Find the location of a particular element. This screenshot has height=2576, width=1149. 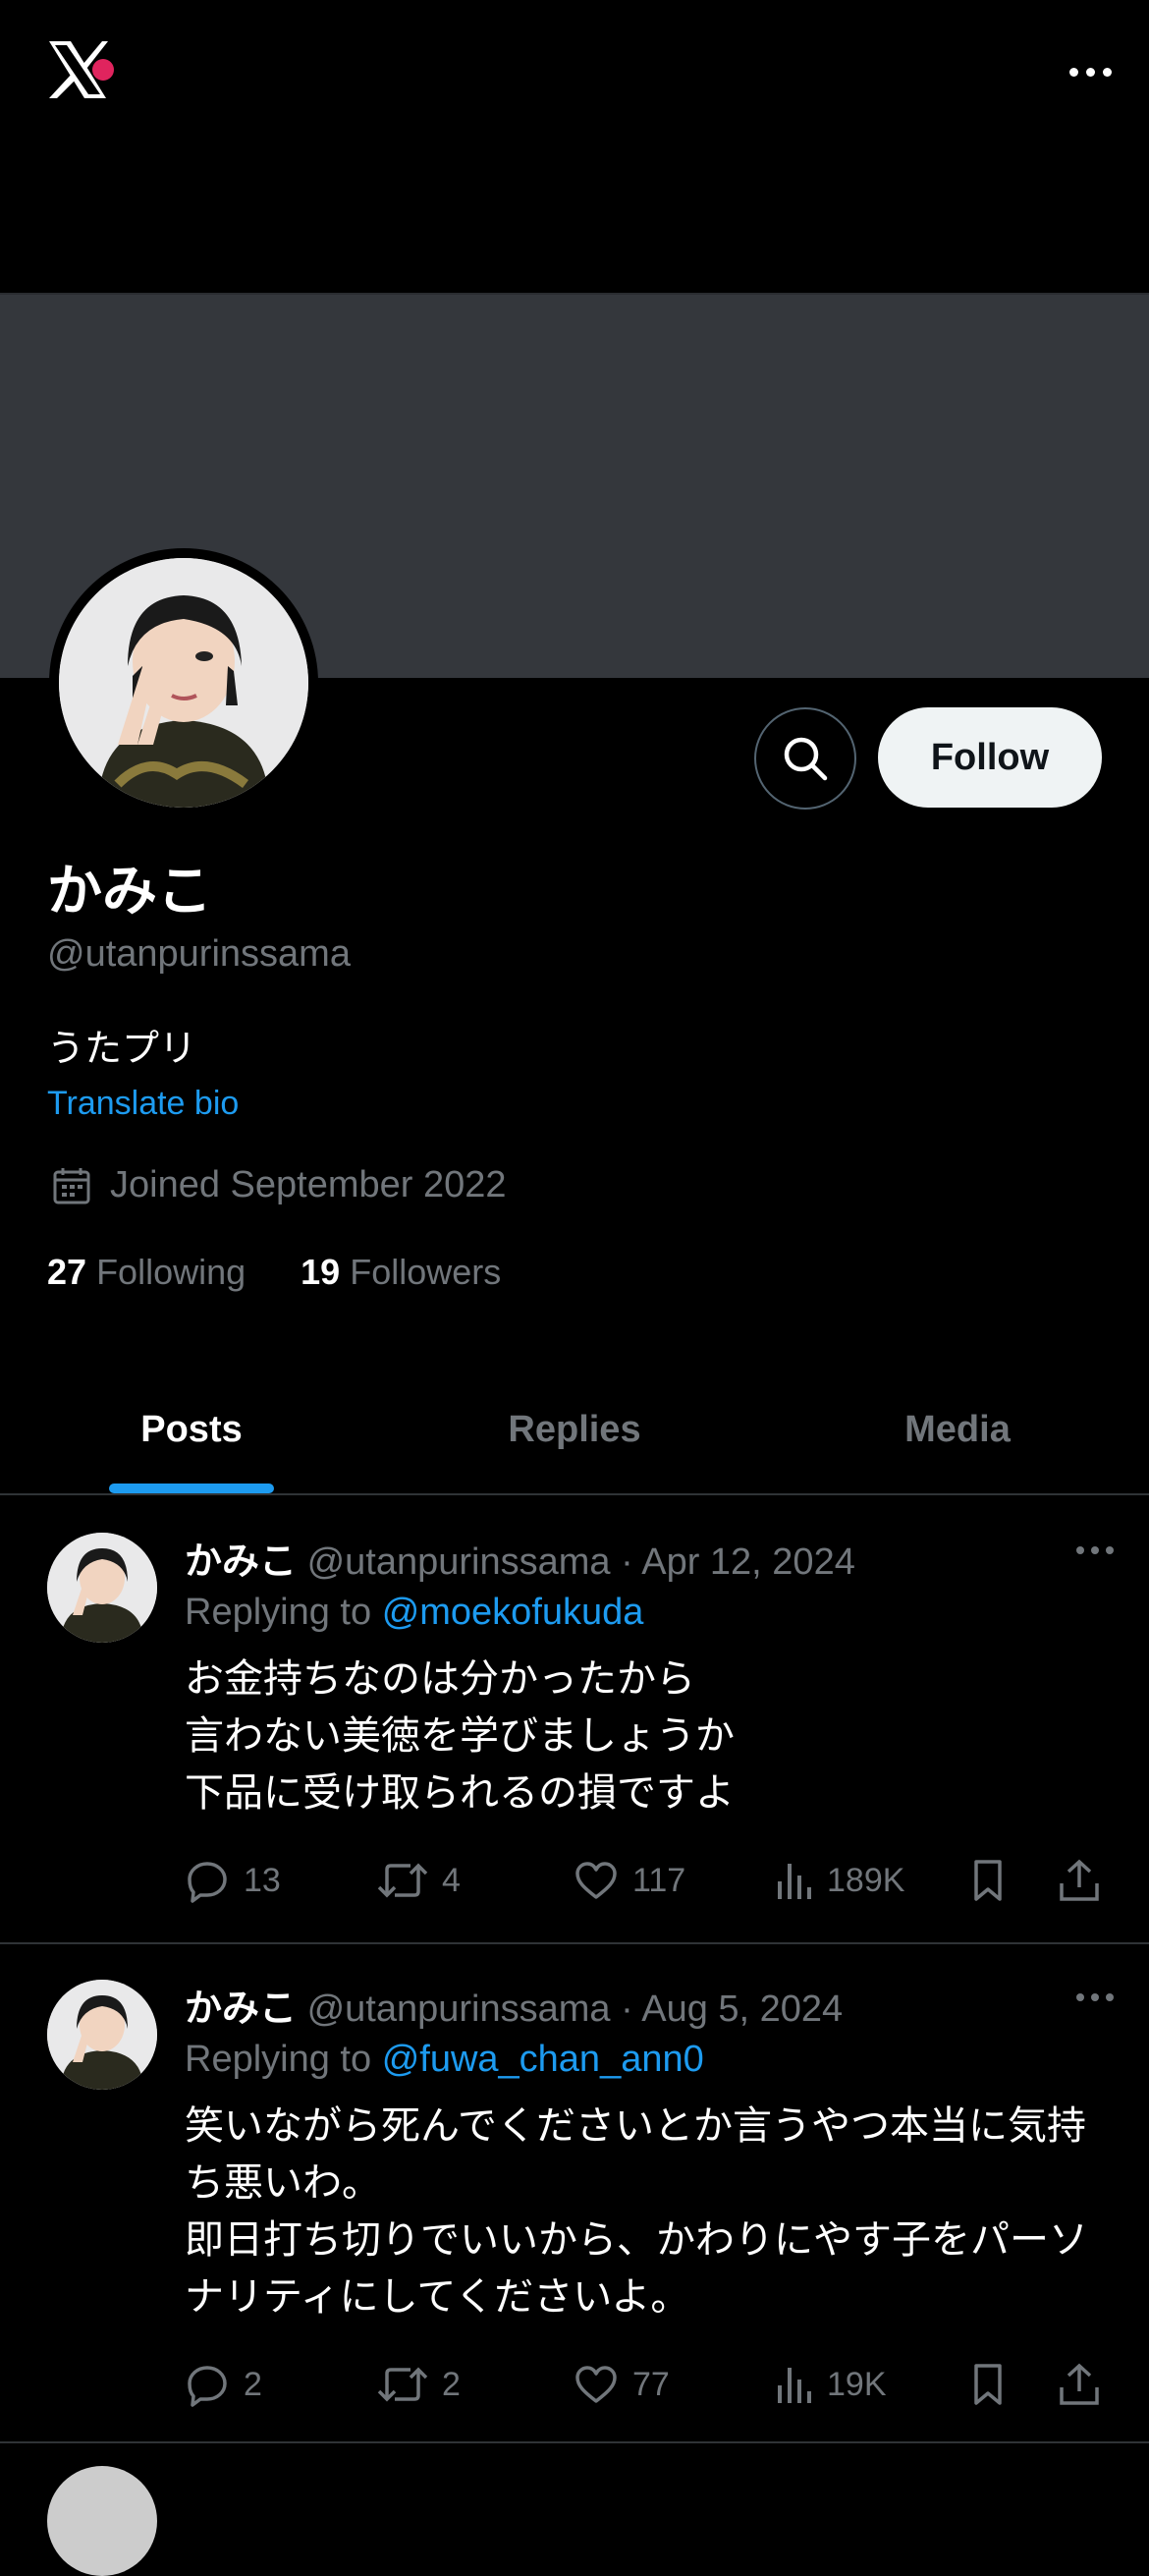

joined-date: Joined September 2022 is located at coordinates (279, 1185).